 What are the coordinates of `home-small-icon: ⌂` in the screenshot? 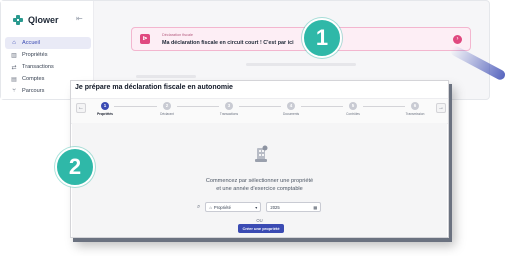 It's located at (210, 207).